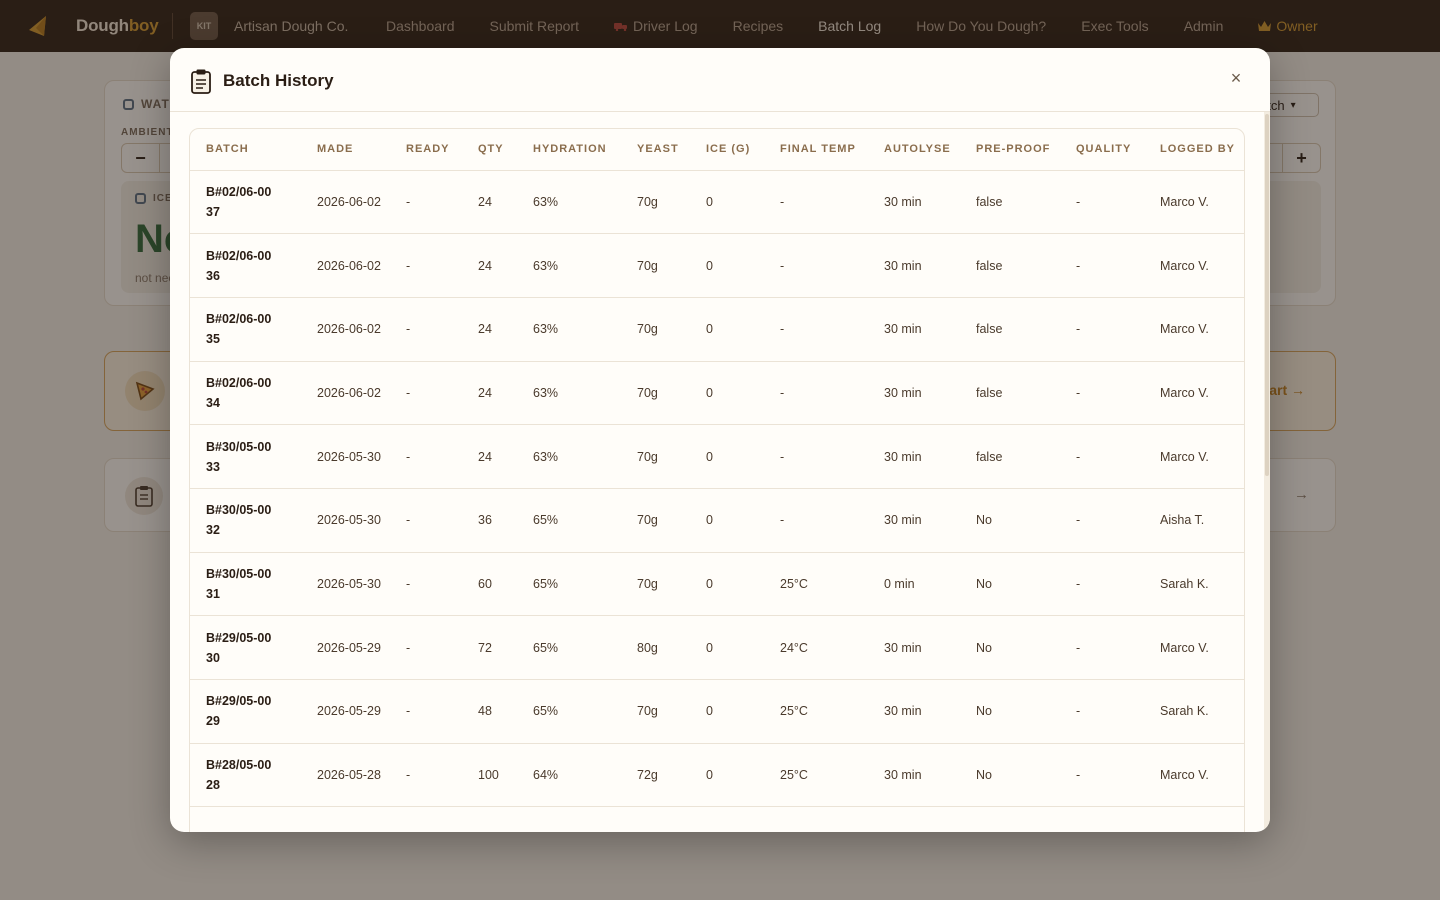 Image resolution: width=1440 pixels, height=900 pixels. What do you see at coordinates (832, 150) in the screenshot?
I see `column-header-final-temp: Final Temp` at bounding box center [832, 150].